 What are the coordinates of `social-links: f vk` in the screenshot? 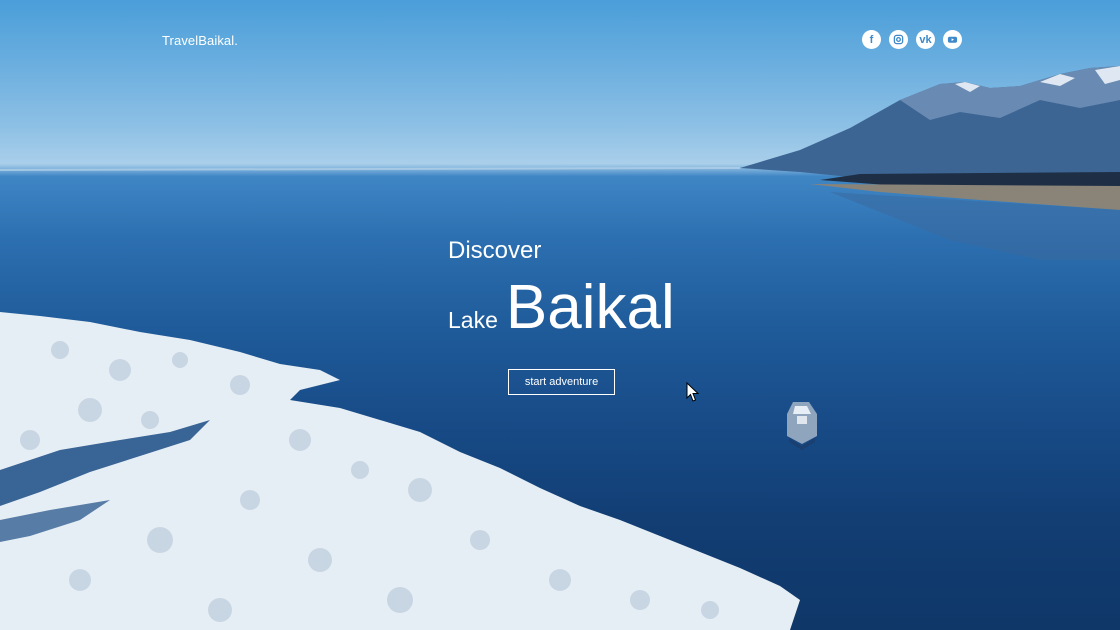 It's located at (912, 39).